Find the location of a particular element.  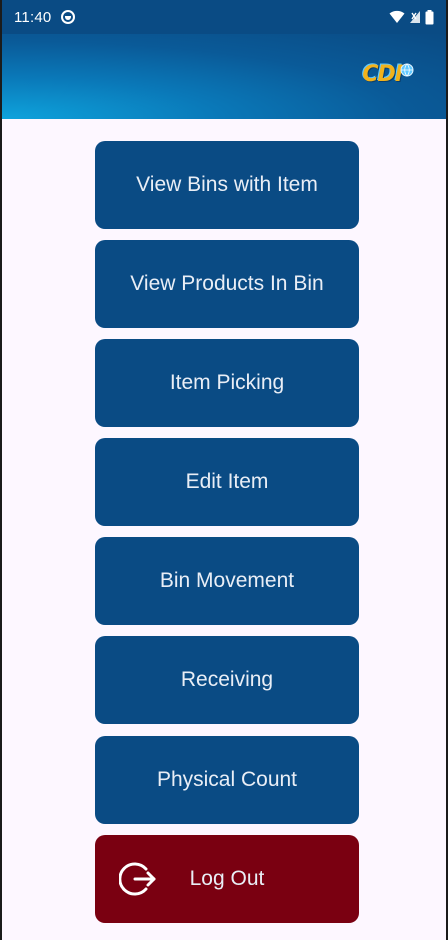

company-logo: CDI is located at coordinates (388, 74).